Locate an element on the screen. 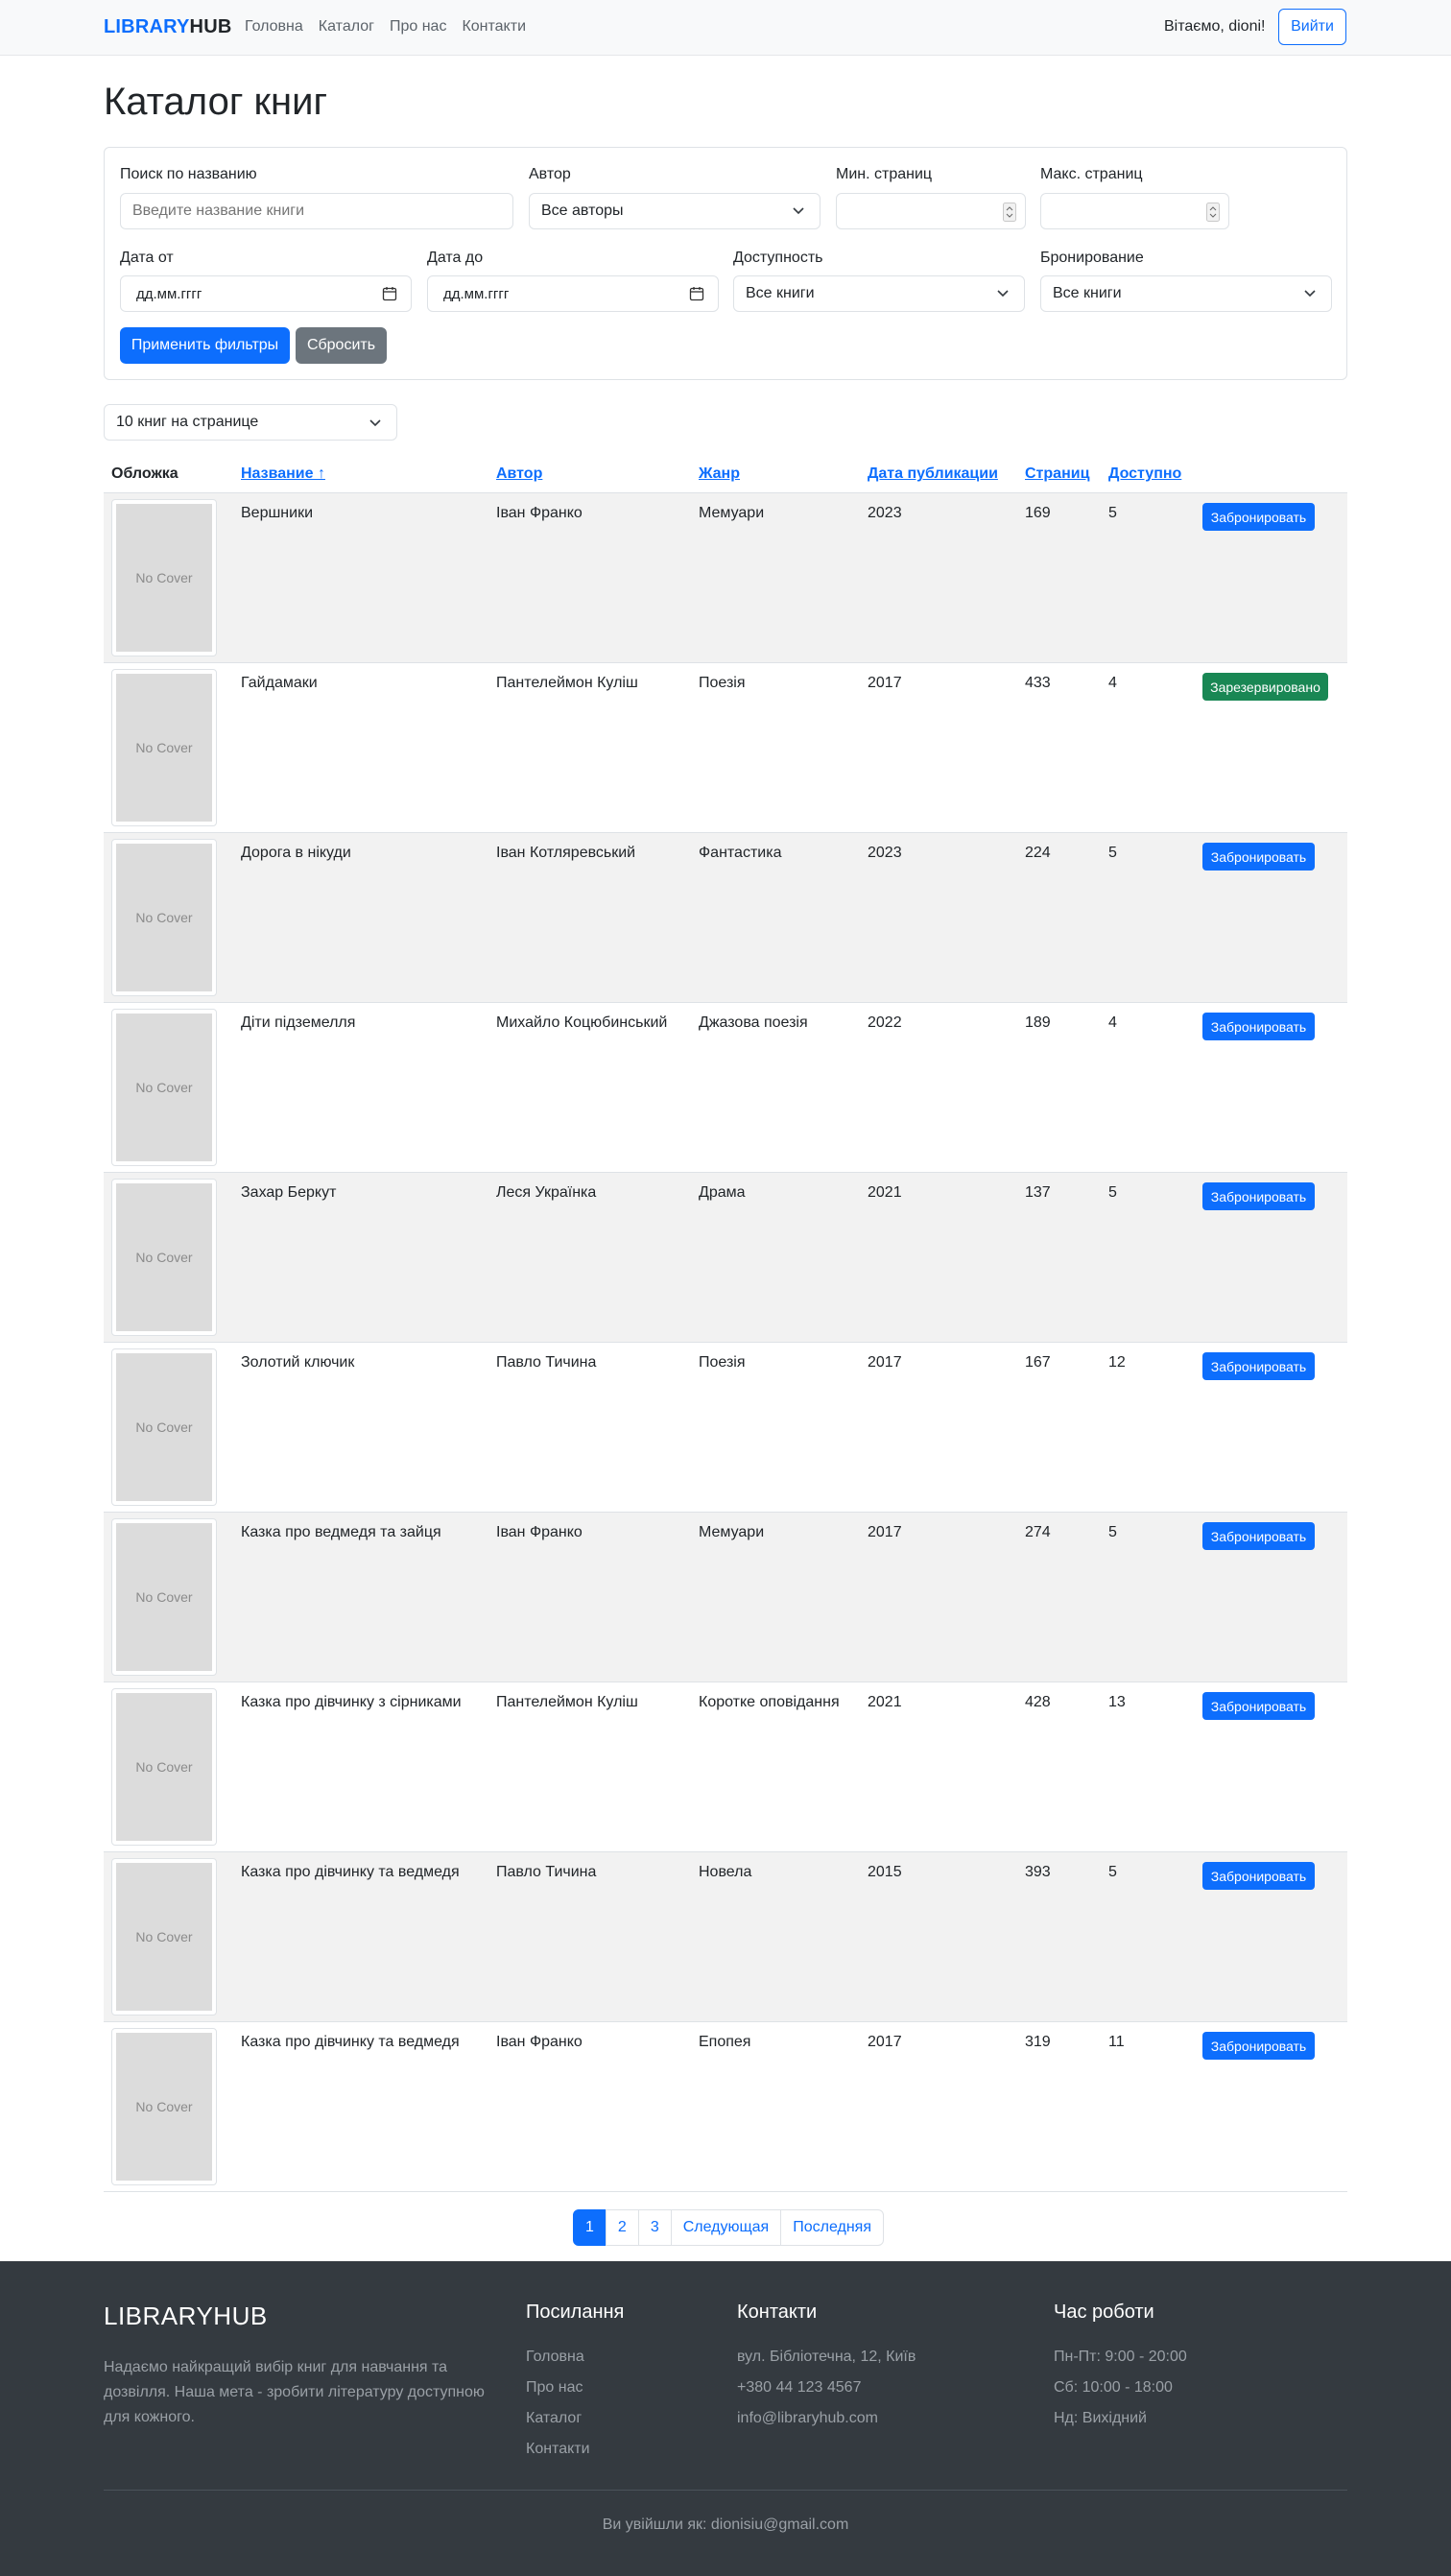 This screenshot has width=1451, height=2576. last-page-link: Последняя is located at coordinates (832, 2227).